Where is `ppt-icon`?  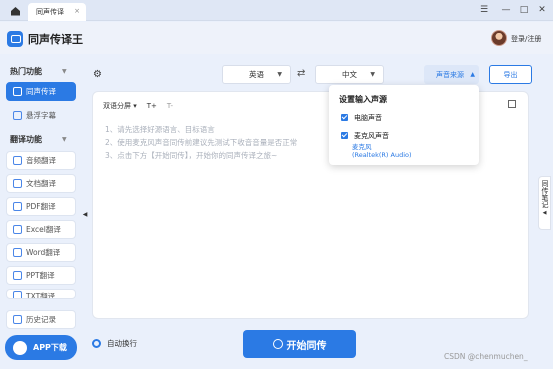
ppt-icon is located at coordinates (17, 275).